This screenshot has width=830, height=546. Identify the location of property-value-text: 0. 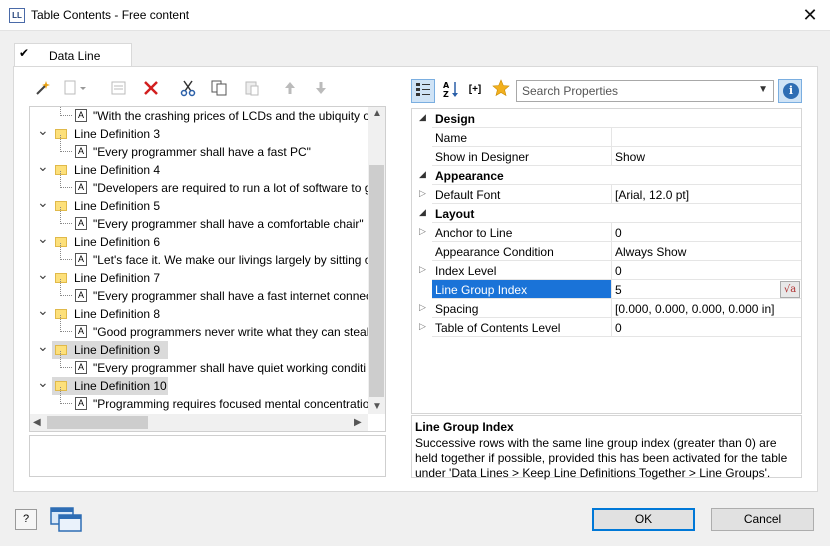
(618, 271).